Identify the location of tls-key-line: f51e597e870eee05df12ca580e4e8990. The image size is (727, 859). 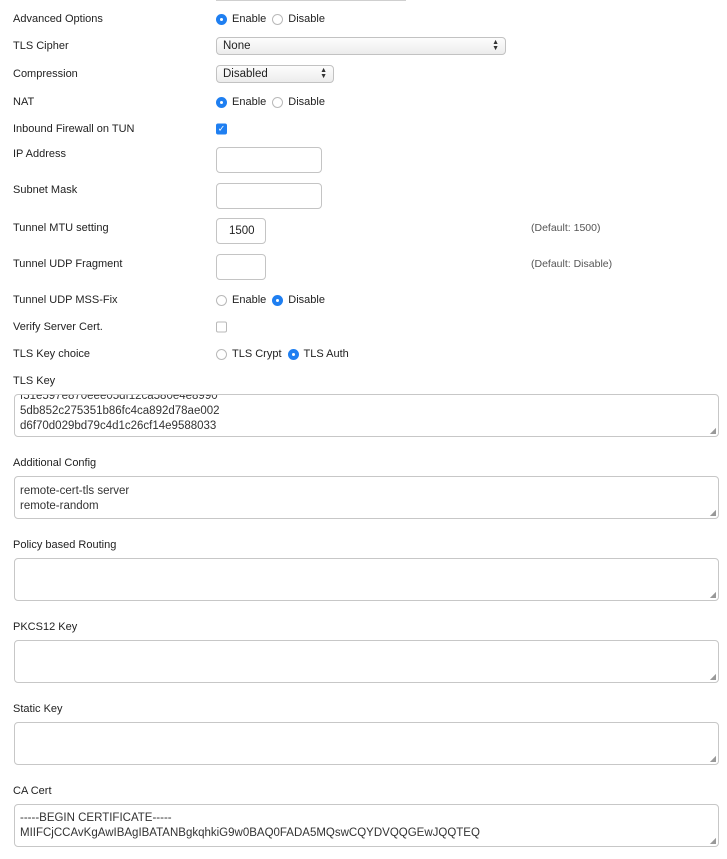
(119, 398).